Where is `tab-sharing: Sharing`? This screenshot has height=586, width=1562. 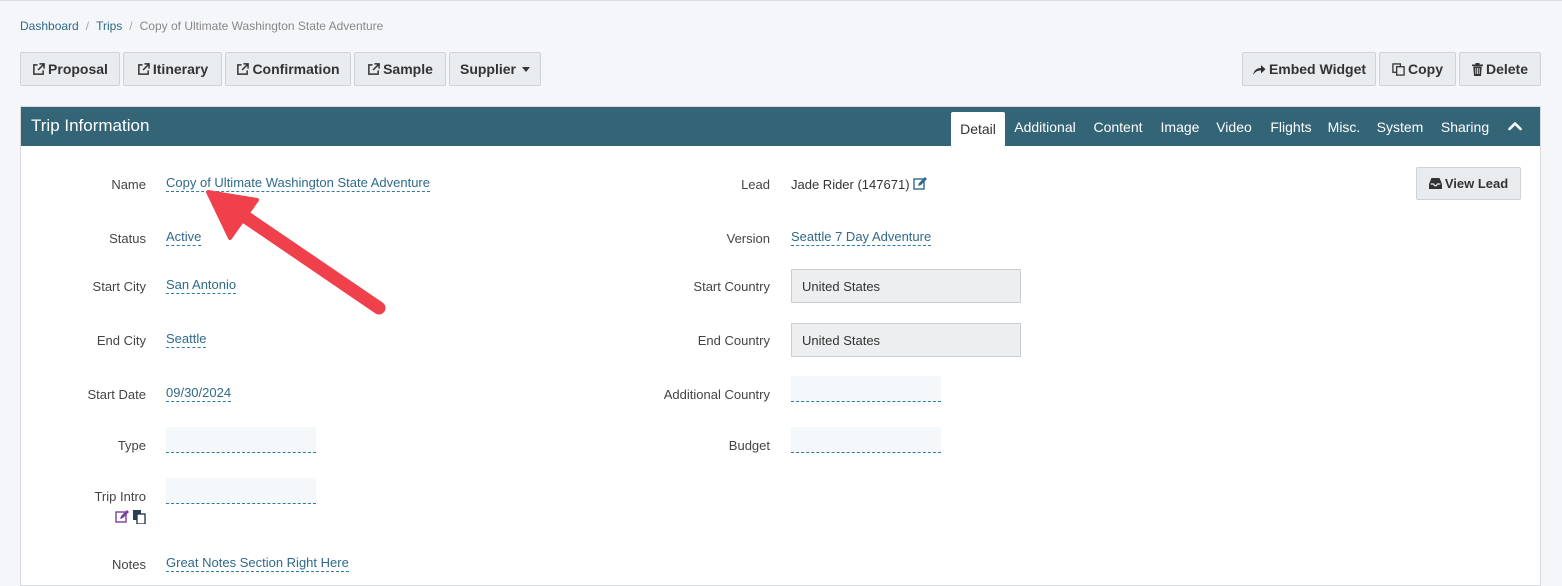
tab-sharing: Sharing is located at coordinates (1465, 126).